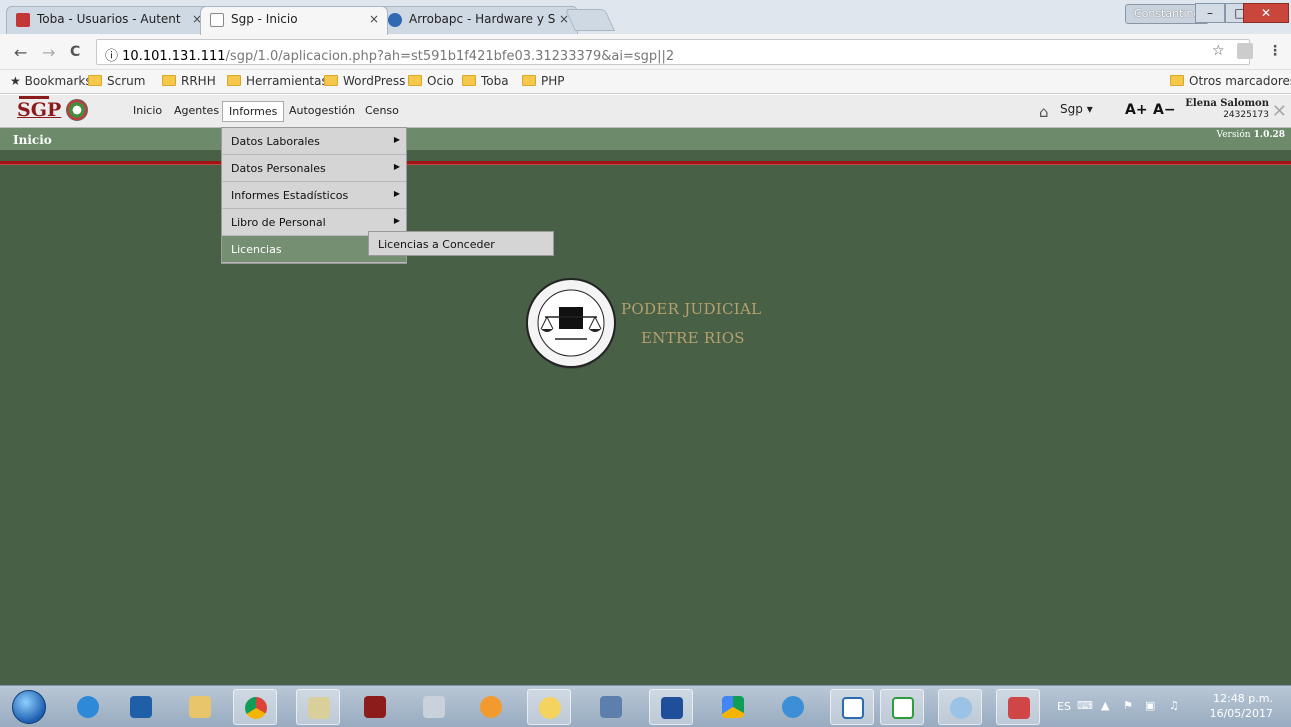 The width and height of the screenshot is (1291, 727). Describe the element at coordinates (1085, 705) in the screenshot. I see `keyboard-icon: ⌨` at that location.